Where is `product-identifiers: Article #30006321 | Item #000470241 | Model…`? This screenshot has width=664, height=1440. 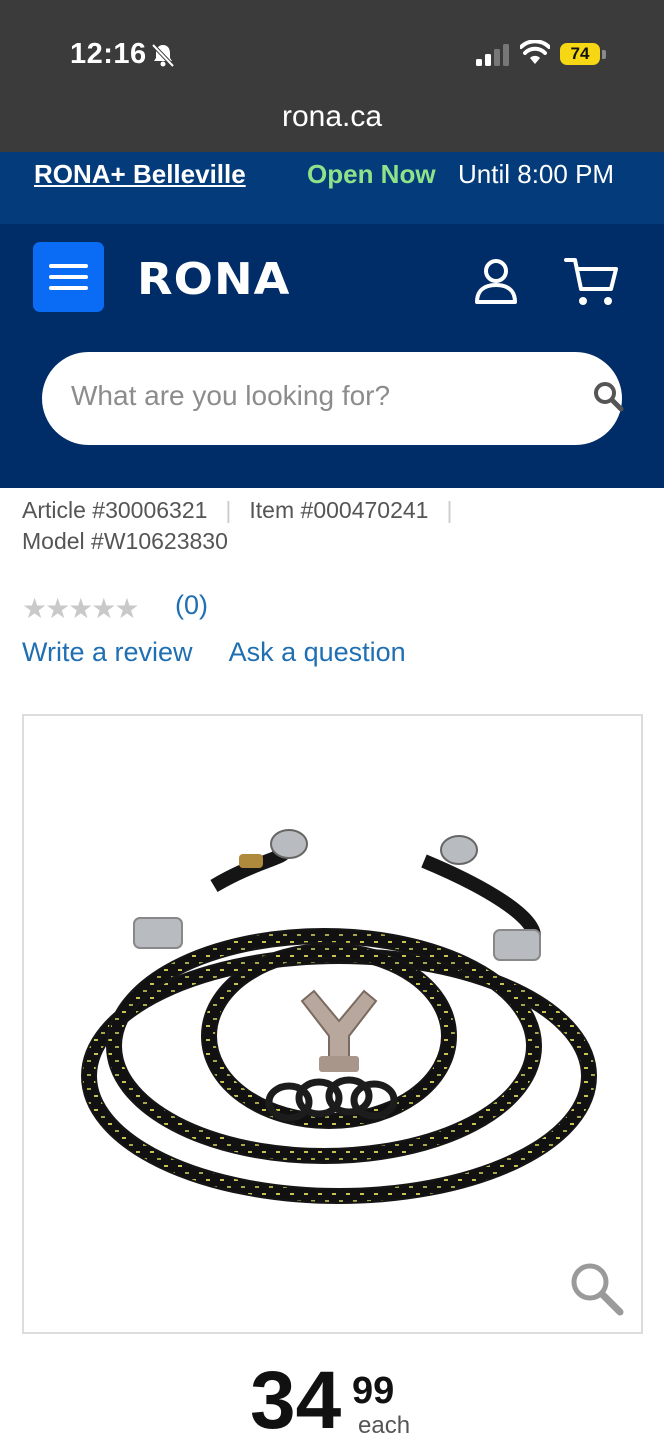 product-identifiers: Article #30006321 | Item #000470241 | Model… is located at coordinates (332, 526).